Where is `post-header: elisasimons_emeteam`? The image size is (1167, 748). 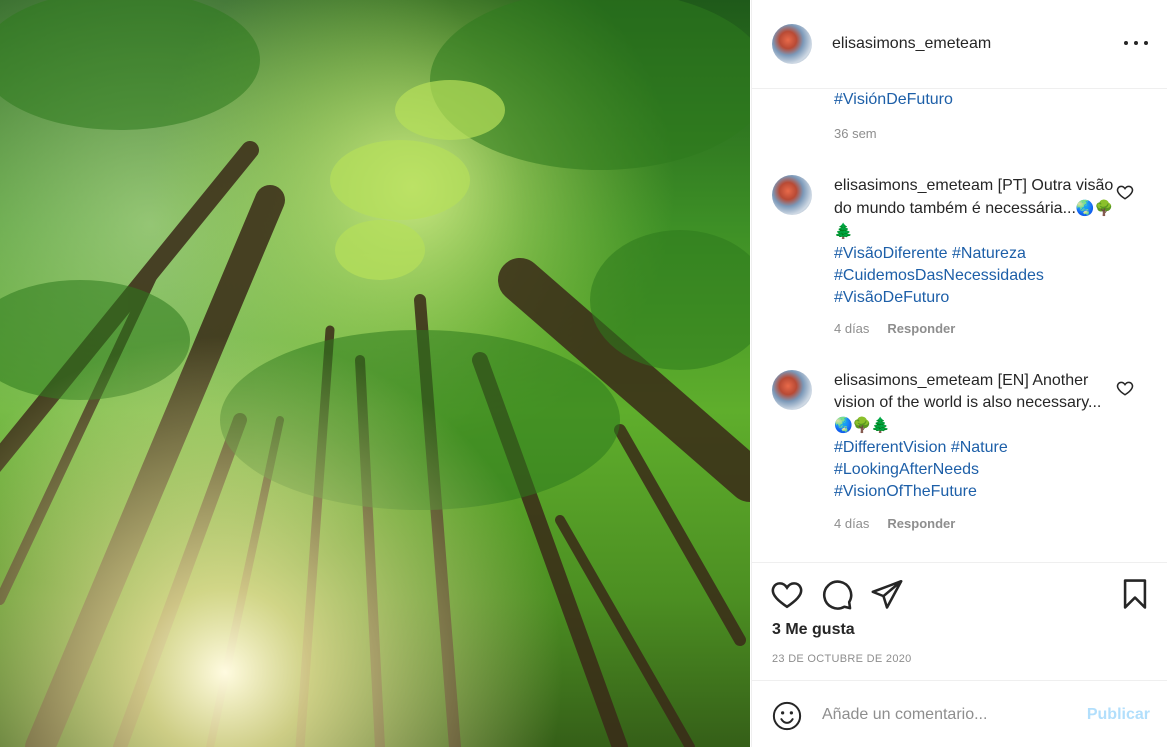
post-header: elisasimons_emeteam is located at coordinates (959, 44).